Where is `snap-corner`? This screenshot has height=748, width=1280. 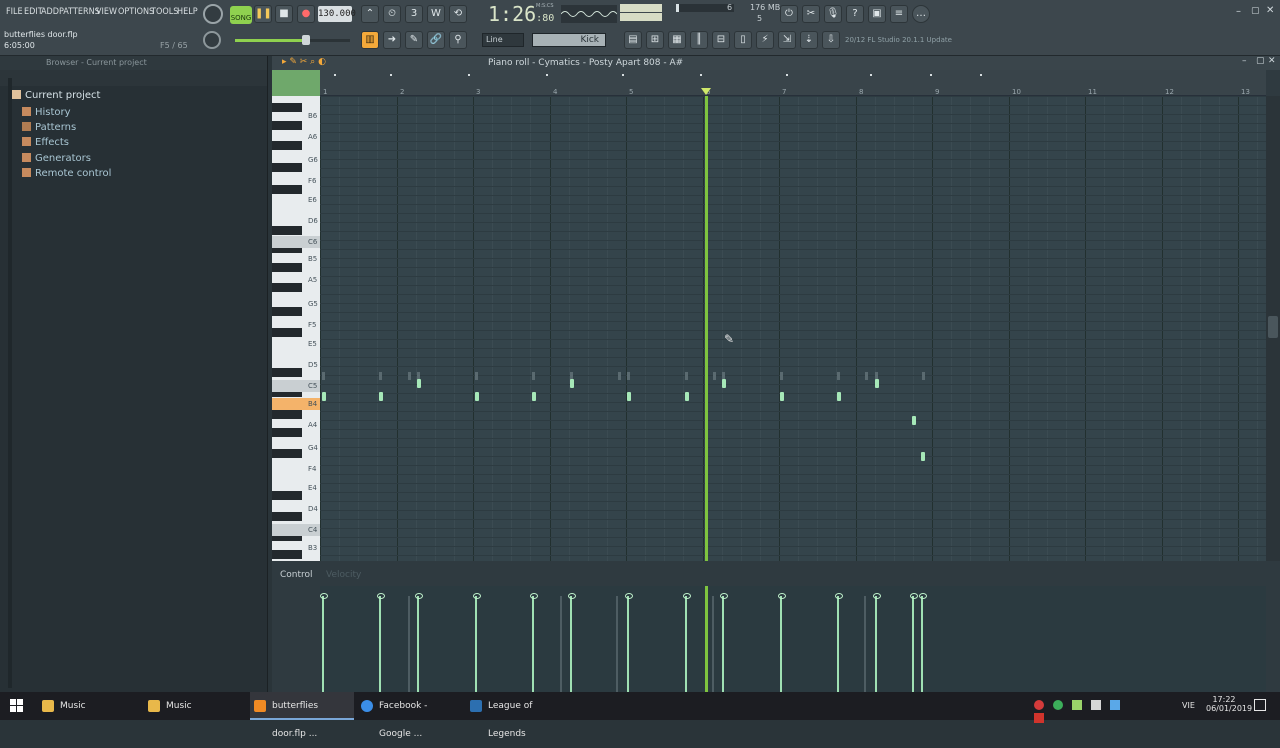
snap-corner is located at coordinates (296, 83).